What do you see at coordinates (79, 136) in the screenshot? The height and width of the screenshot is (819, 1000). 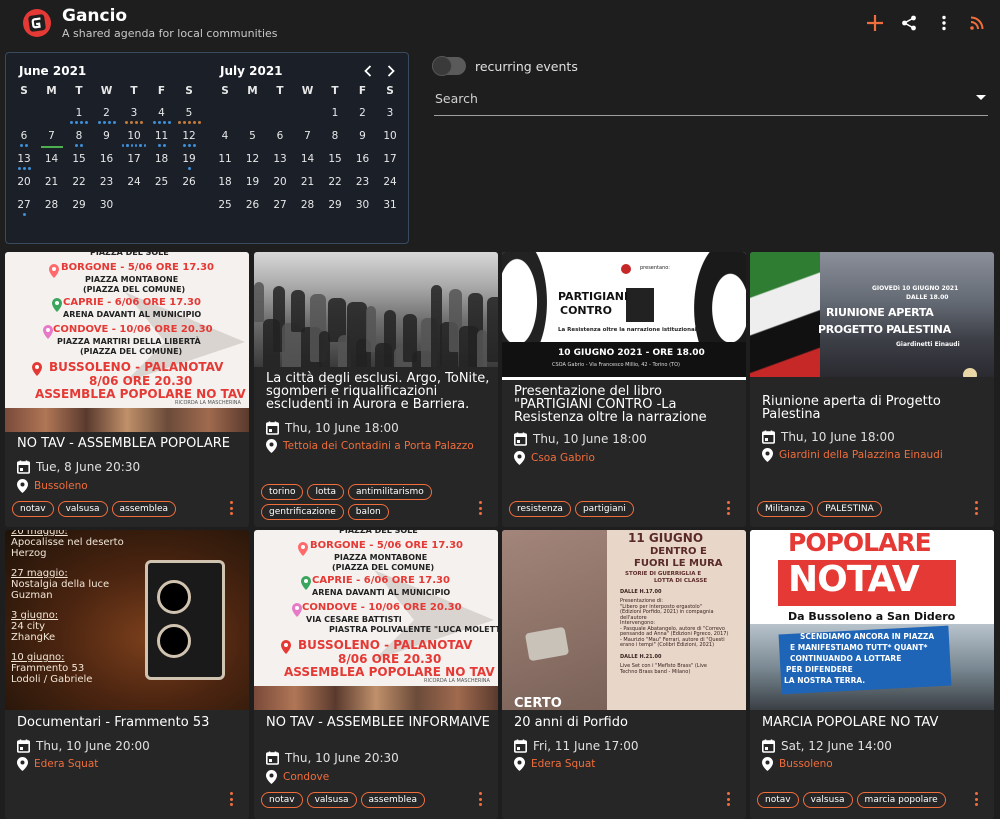 I see `calendar-day: 8` at bounding box center [79, 136].